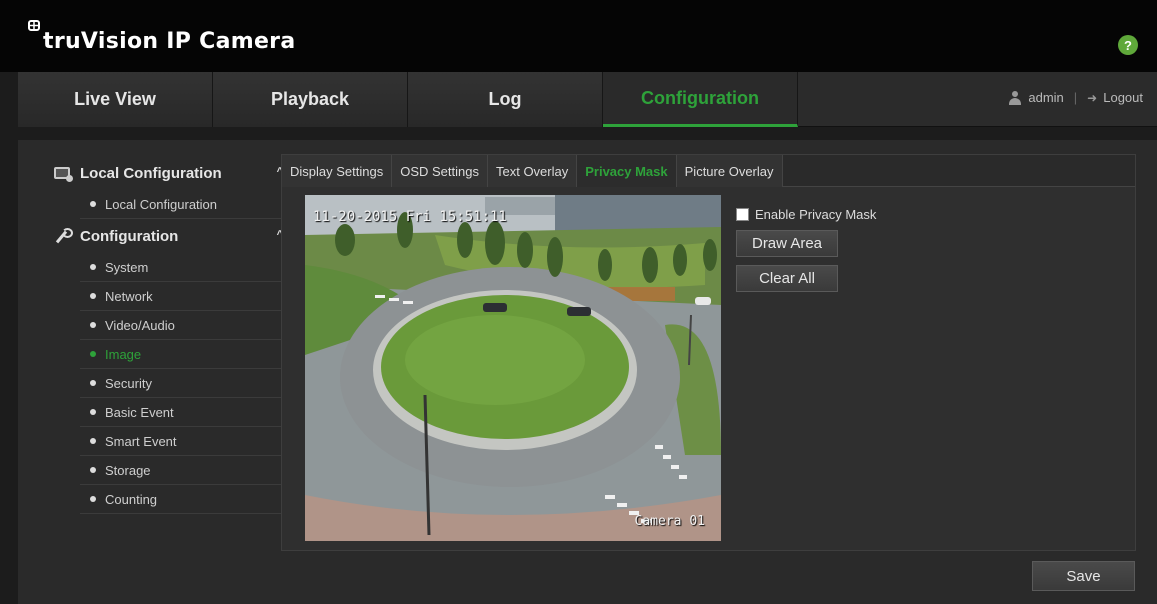 This screenshot has height=604, width=1157. I want to click on config-group-icon, so click(63, 236).